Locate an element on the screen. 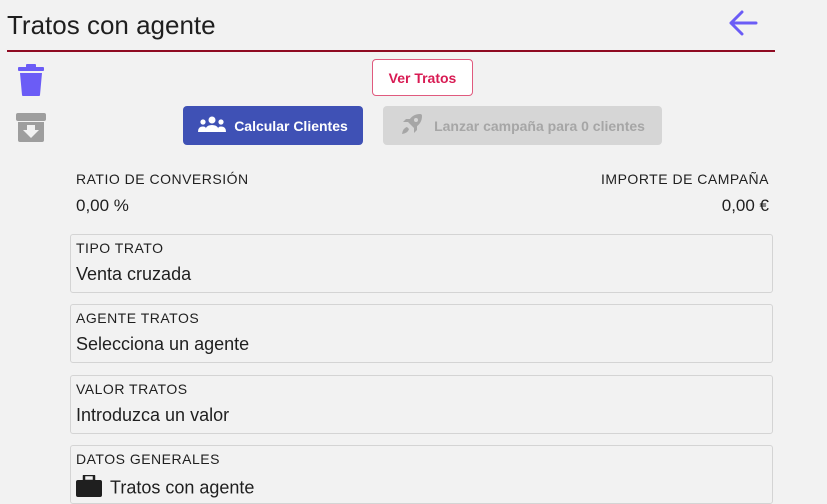 Image resolution: width=827 pixels, height=504 pixels. valor-tratos-field: VALOR TRATOS Introduzca un valor is located at coordinates (421, 404).